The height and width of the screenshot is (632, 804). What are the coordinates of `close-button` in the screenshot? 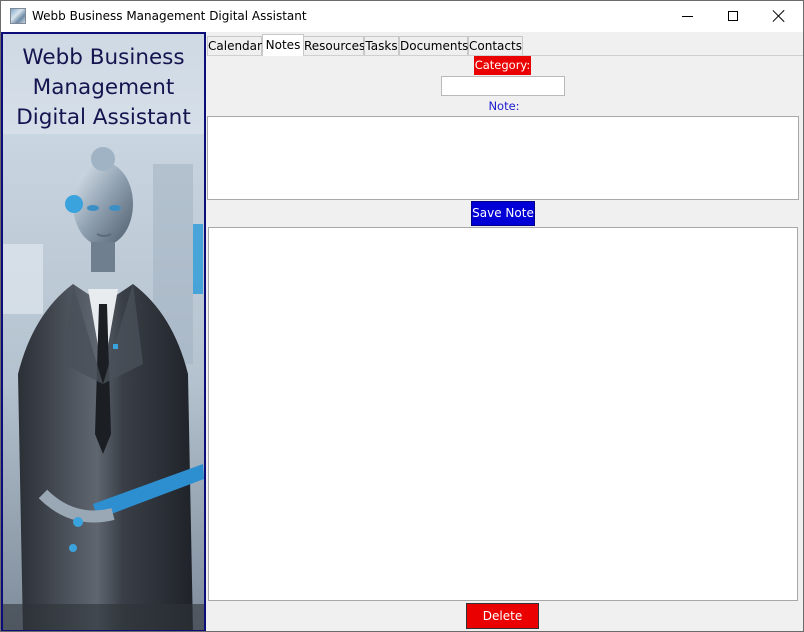 It's located at (779, 16).